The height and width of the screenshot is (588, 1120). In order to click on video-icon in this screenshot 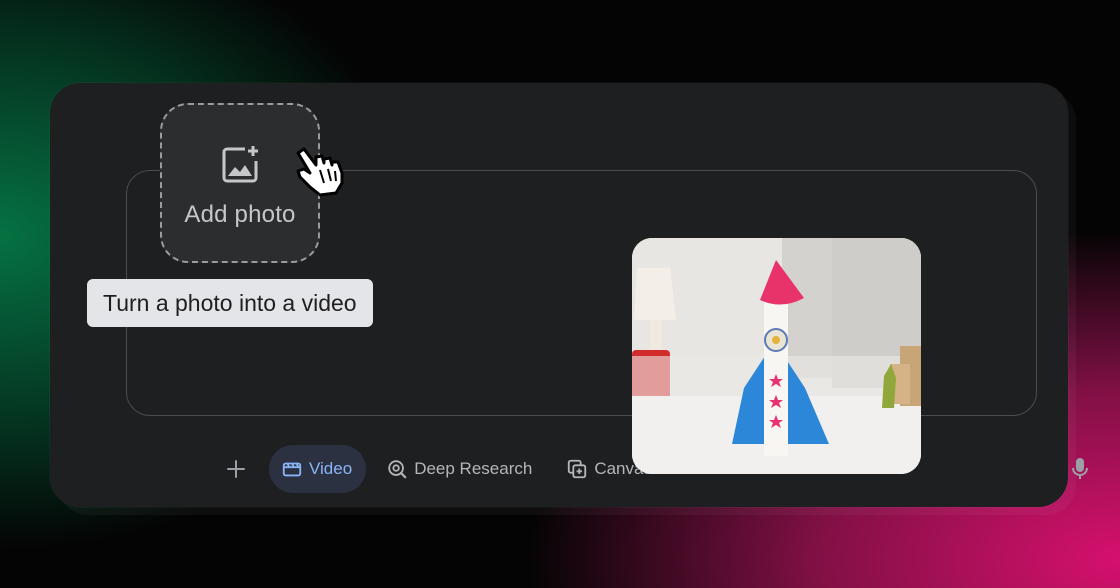, I will do `click(292, 469)`.